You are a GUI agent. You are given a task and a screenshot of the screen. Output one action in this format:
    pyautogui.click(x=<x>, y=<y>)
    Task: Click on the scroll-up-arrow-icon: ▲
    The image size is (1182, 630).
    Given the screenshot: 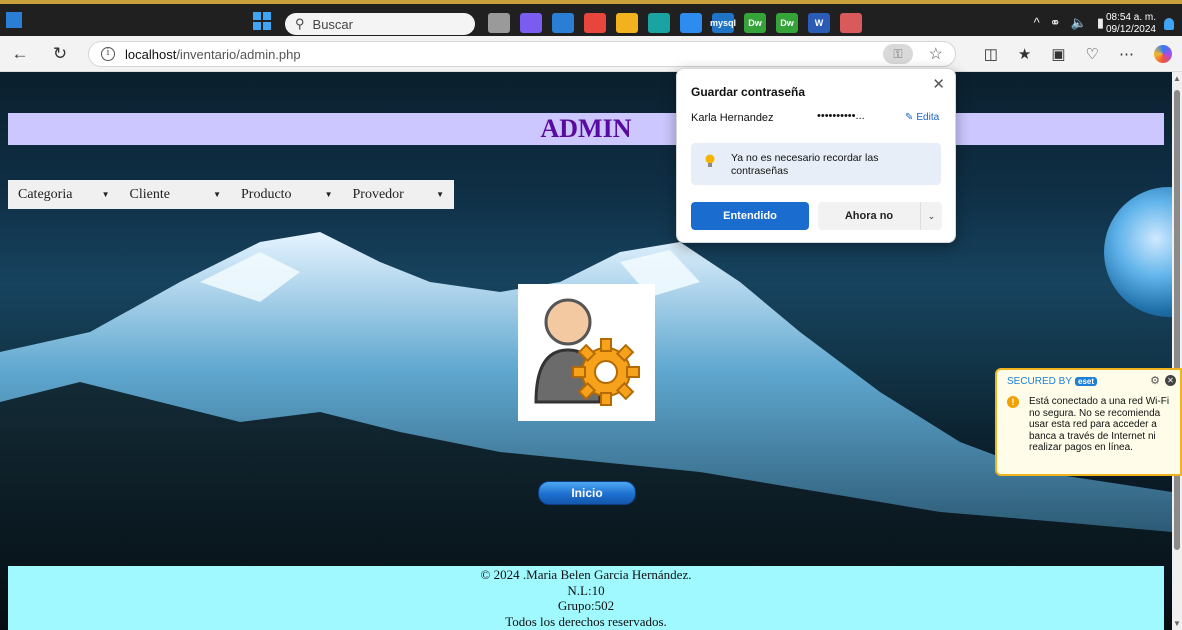 What is the action you would take?
    pyautogui.click(x=1177, y=78)
    